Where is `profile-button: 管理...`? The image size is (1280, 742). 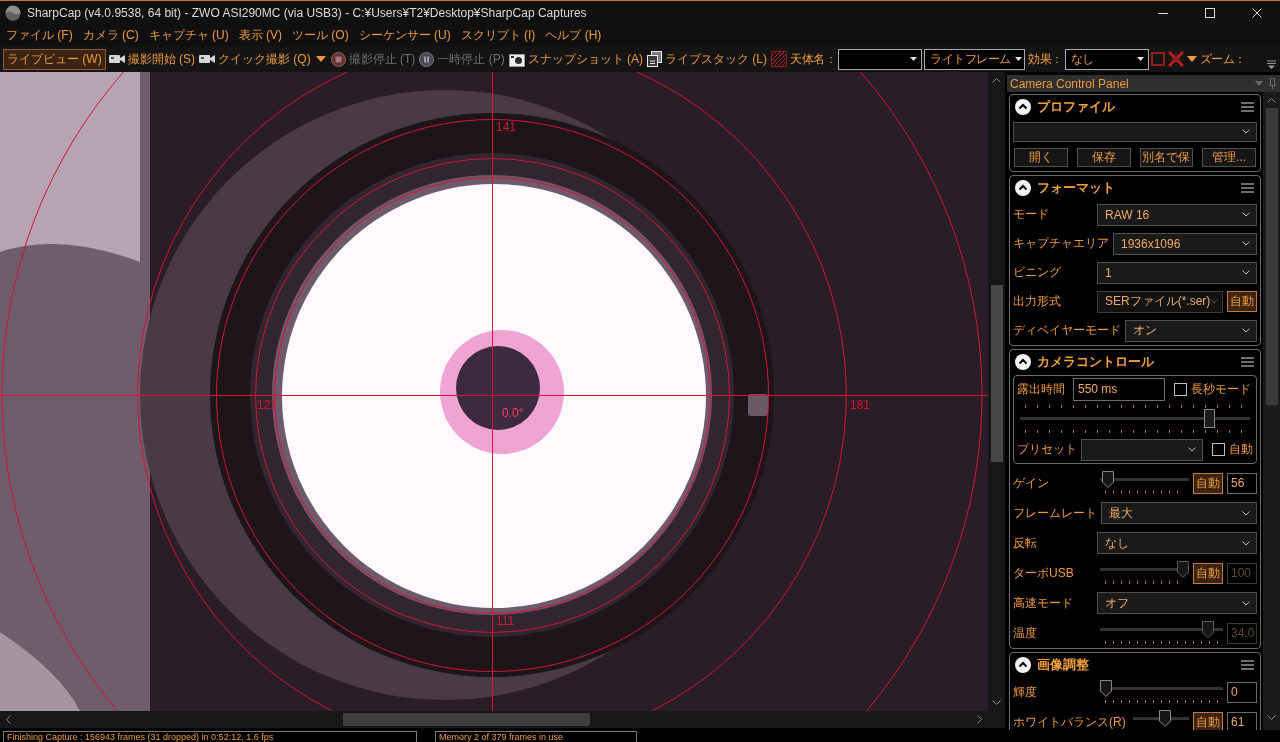 profile-button: 管理... is located at coordinates (1229, 157).